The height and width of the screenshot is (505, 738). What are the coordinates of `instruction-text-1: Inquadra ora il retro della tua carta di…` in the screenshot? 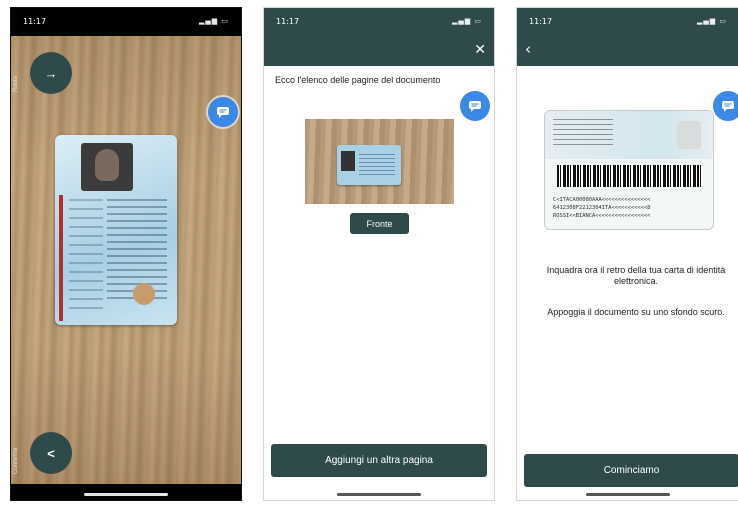 It's located at (636, 275).